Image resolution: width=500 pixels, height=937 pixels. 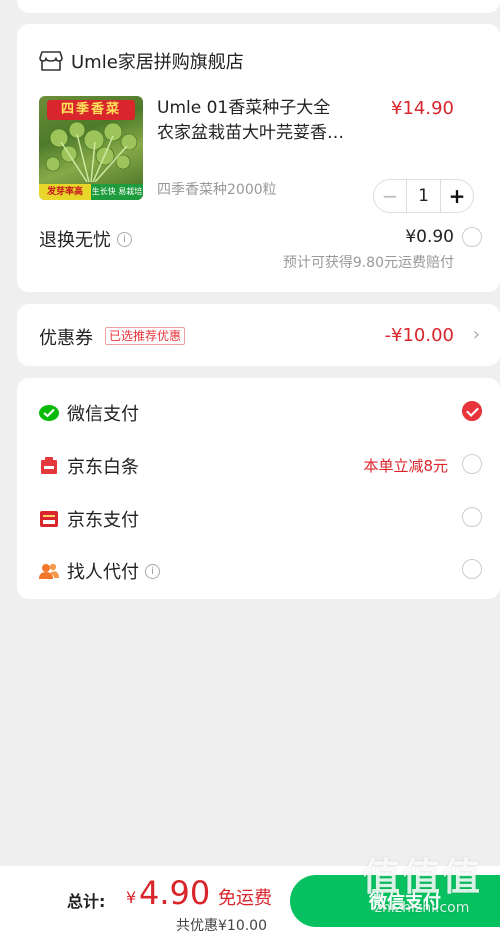 What do you see at coordinates (103, 520) in the screenshot?
I see `payment-label: 京东支付` at bounding box center [103, 520].